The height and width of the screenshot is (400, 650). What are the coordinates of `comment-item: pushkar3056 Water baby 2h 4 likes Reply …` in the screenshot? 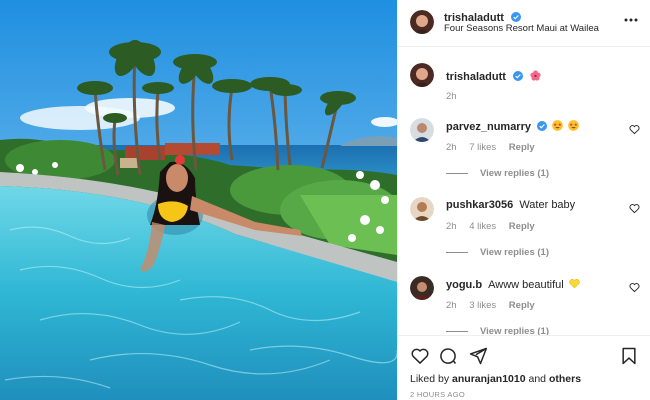 It's located at (525, 236).